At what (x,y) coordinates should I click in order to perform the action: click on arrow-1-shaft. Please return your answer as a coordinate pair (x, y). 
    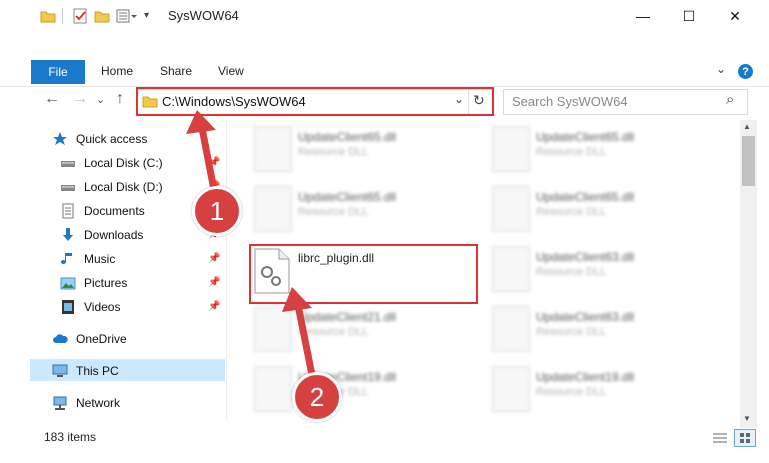
    Looking at the image, I should click on (208, 159).